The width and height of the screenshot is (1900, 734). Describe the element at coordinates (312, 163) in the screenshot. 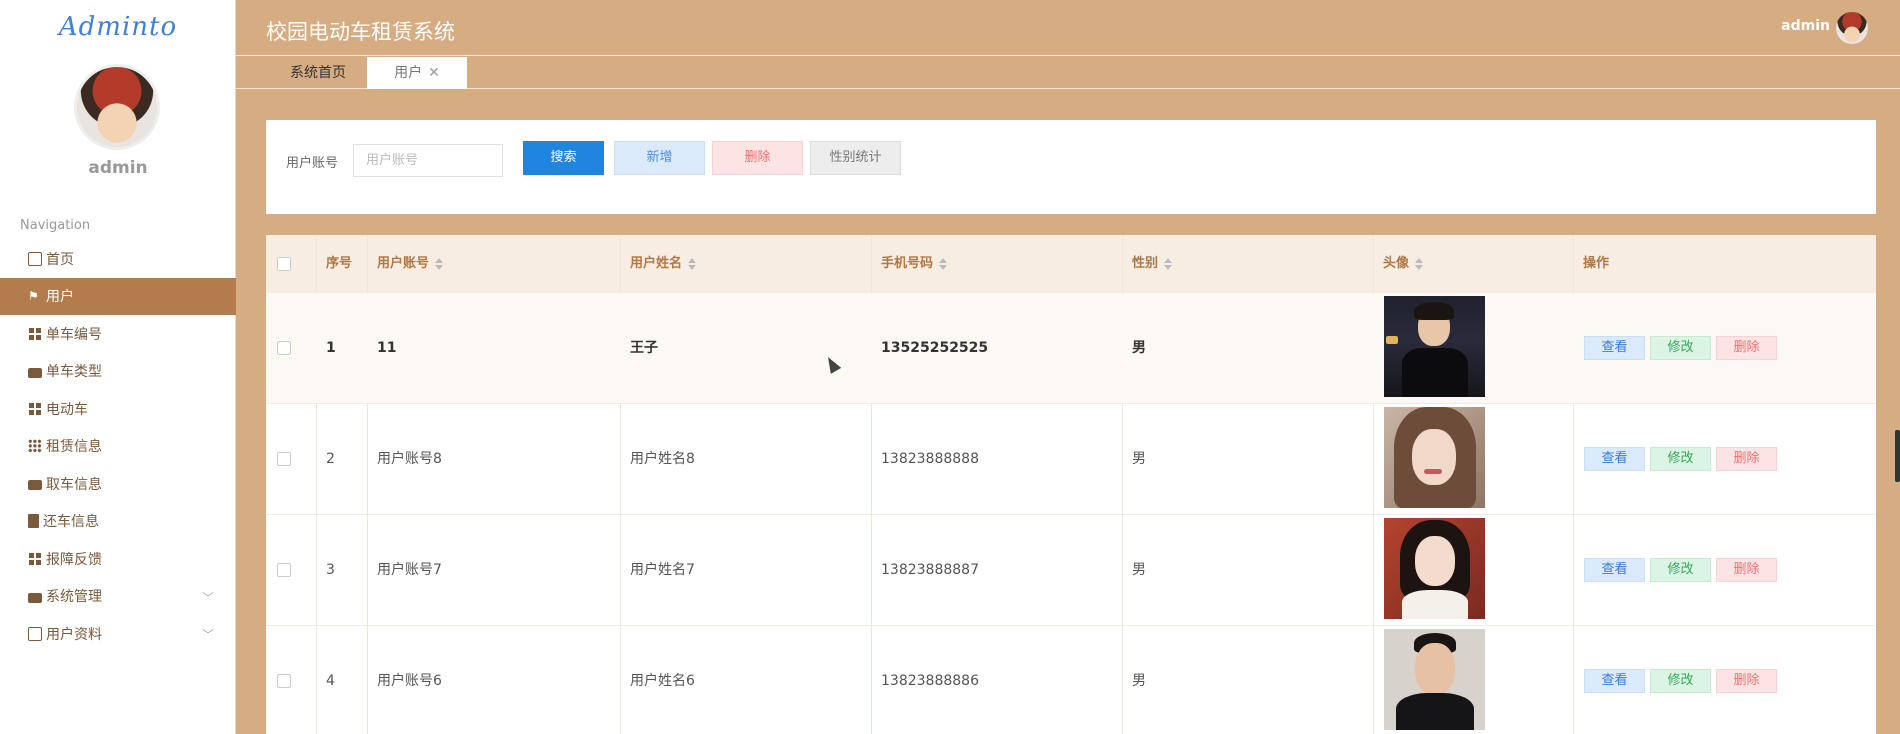

I see `search-label: 用户账号` at that location.